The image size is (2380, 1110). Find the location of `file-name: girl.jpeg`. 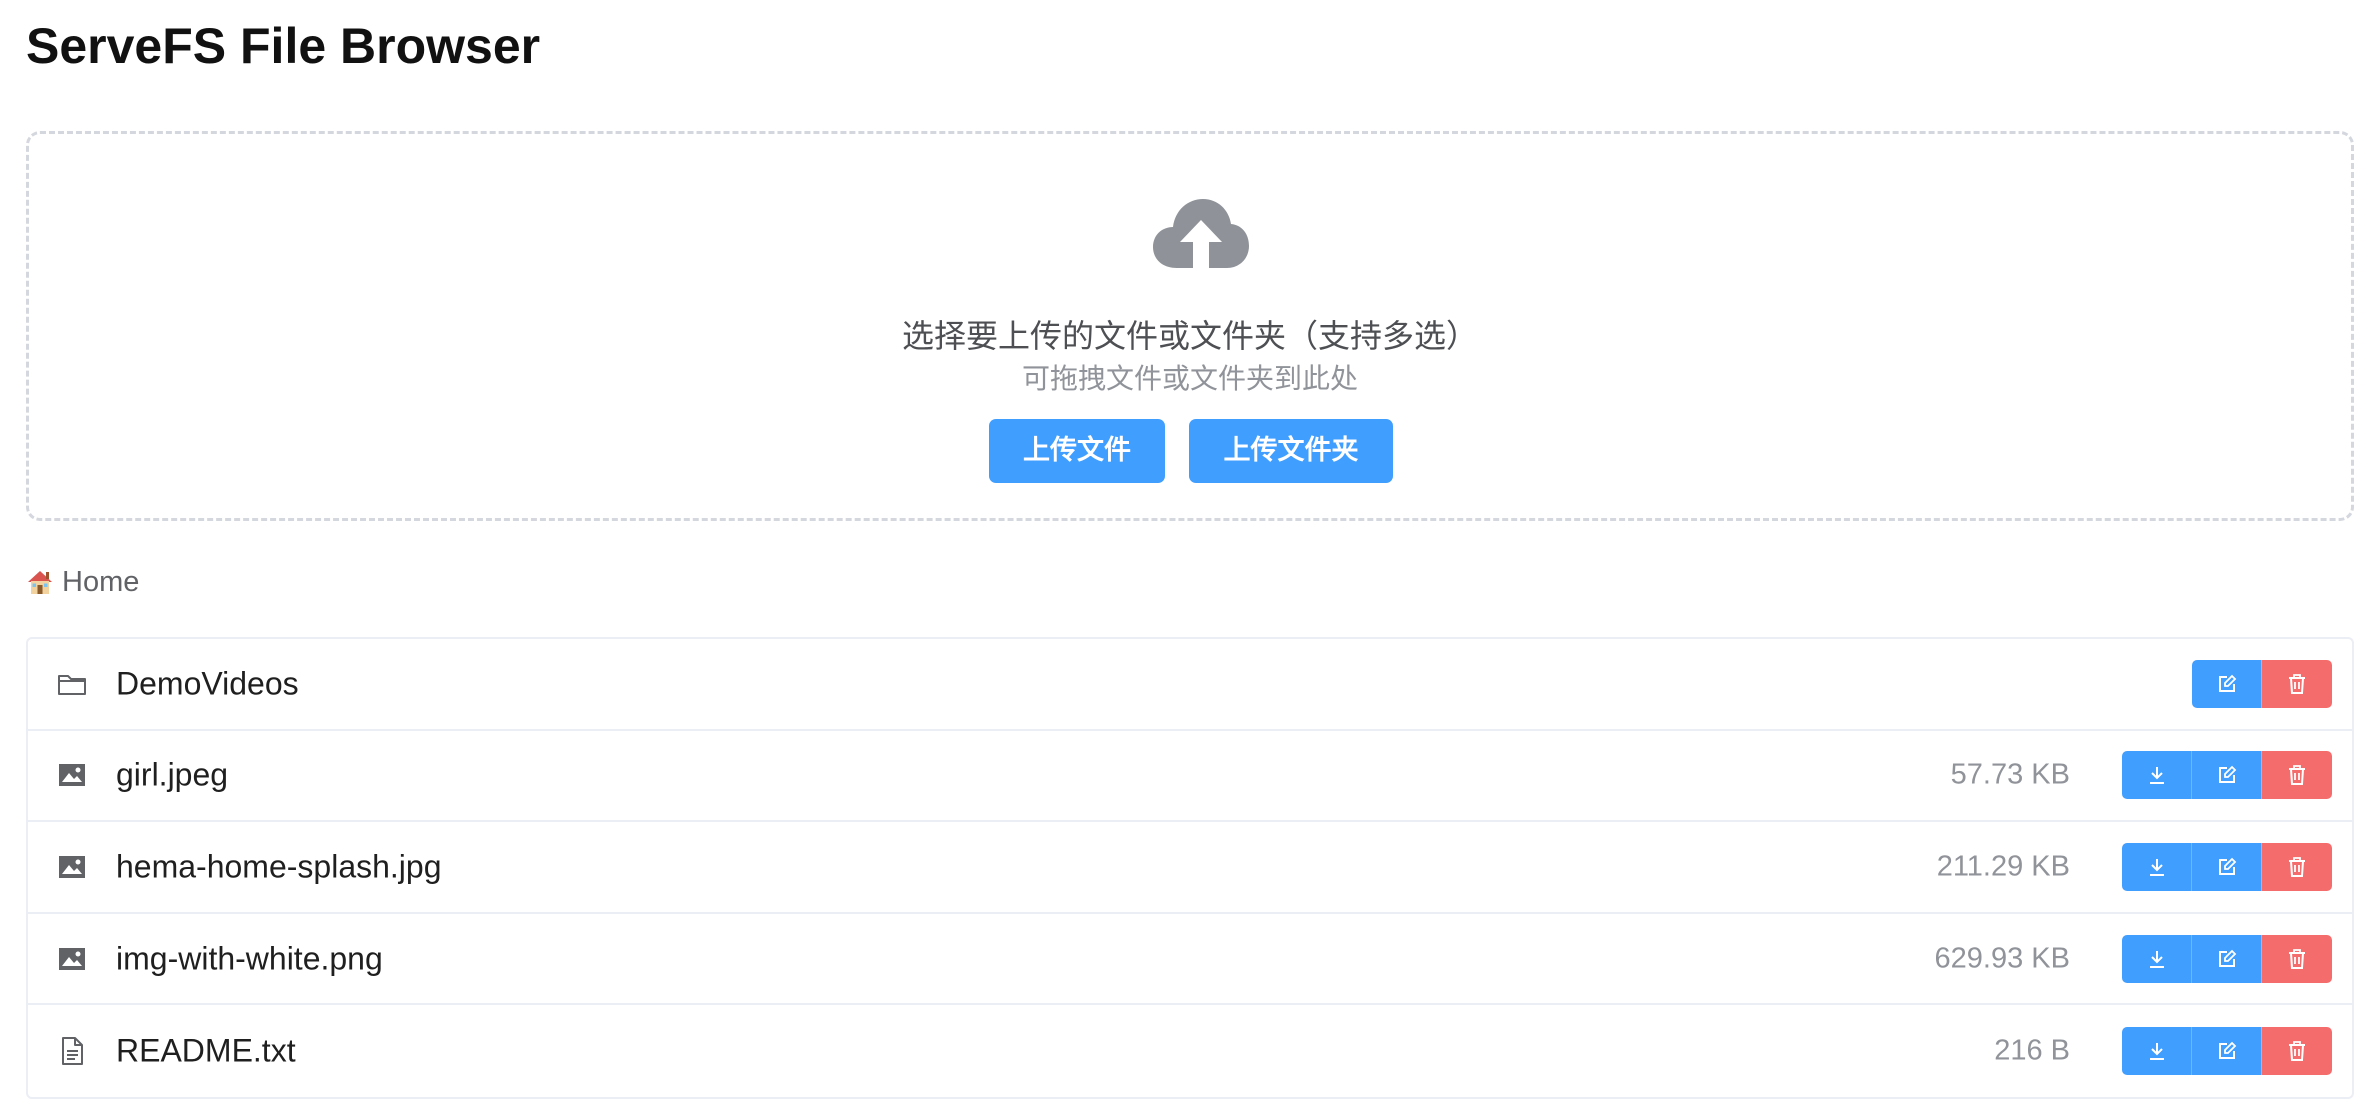

file-name: girl.jpeg is located at coordinates (172, 775).